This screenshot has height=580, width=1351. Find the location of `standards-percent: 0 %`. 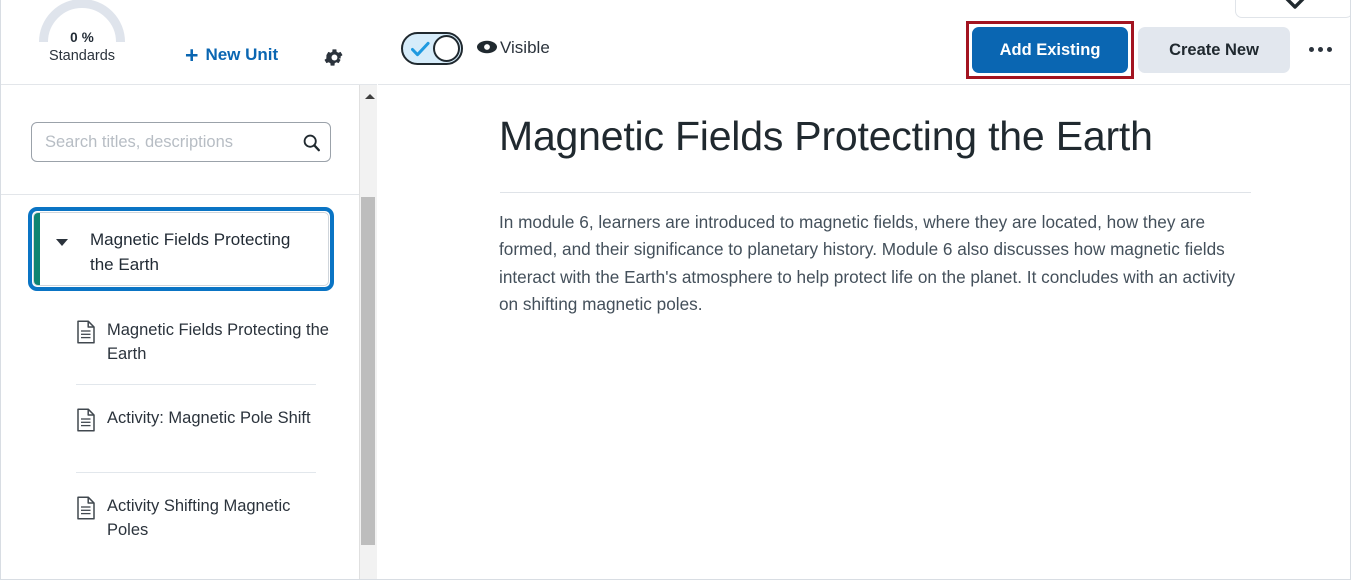

standards-percent: 0 % is located at coordinates (82, 37).